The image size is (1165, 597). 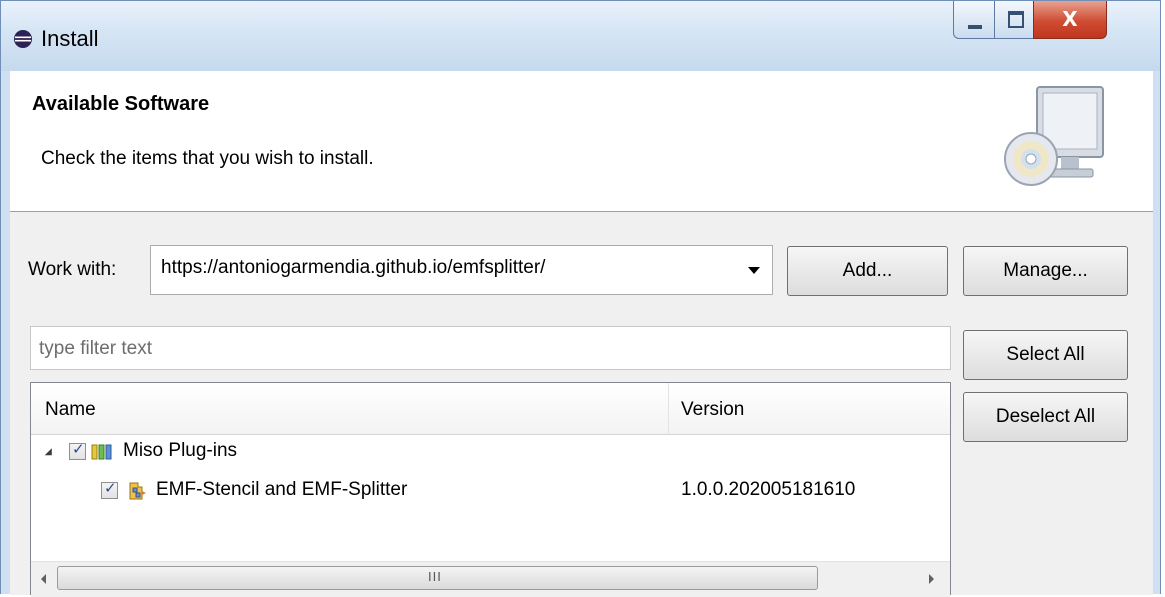 I want to click on scrollbar-thumb: III, so click(x=437, y=578).